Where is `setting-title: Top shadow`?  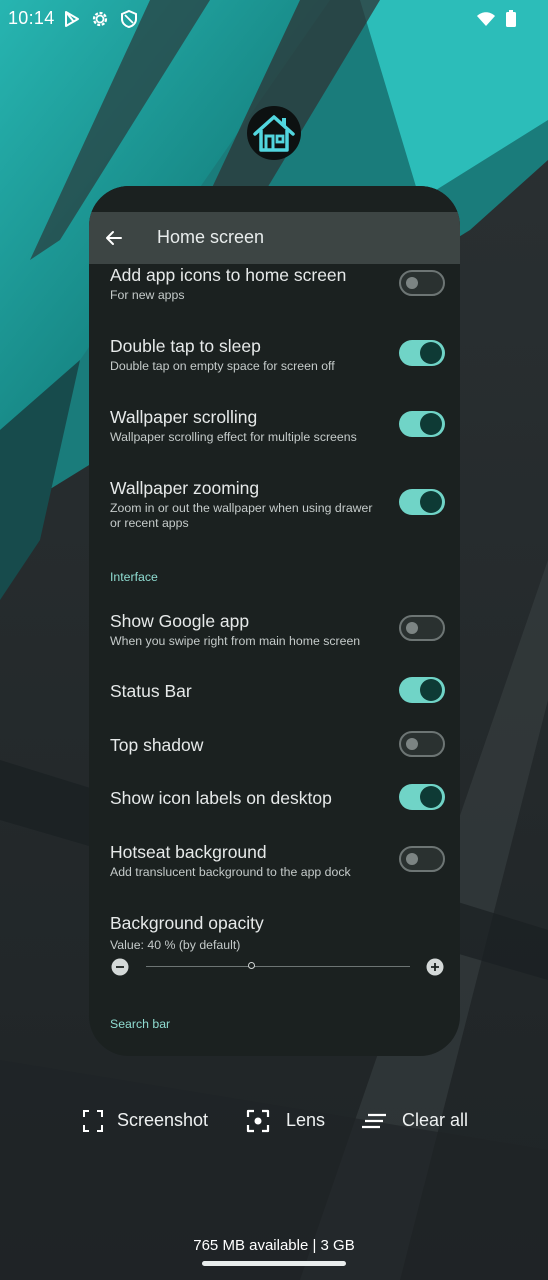
setting-title: Top shadow is located at coordinates (157, 745).